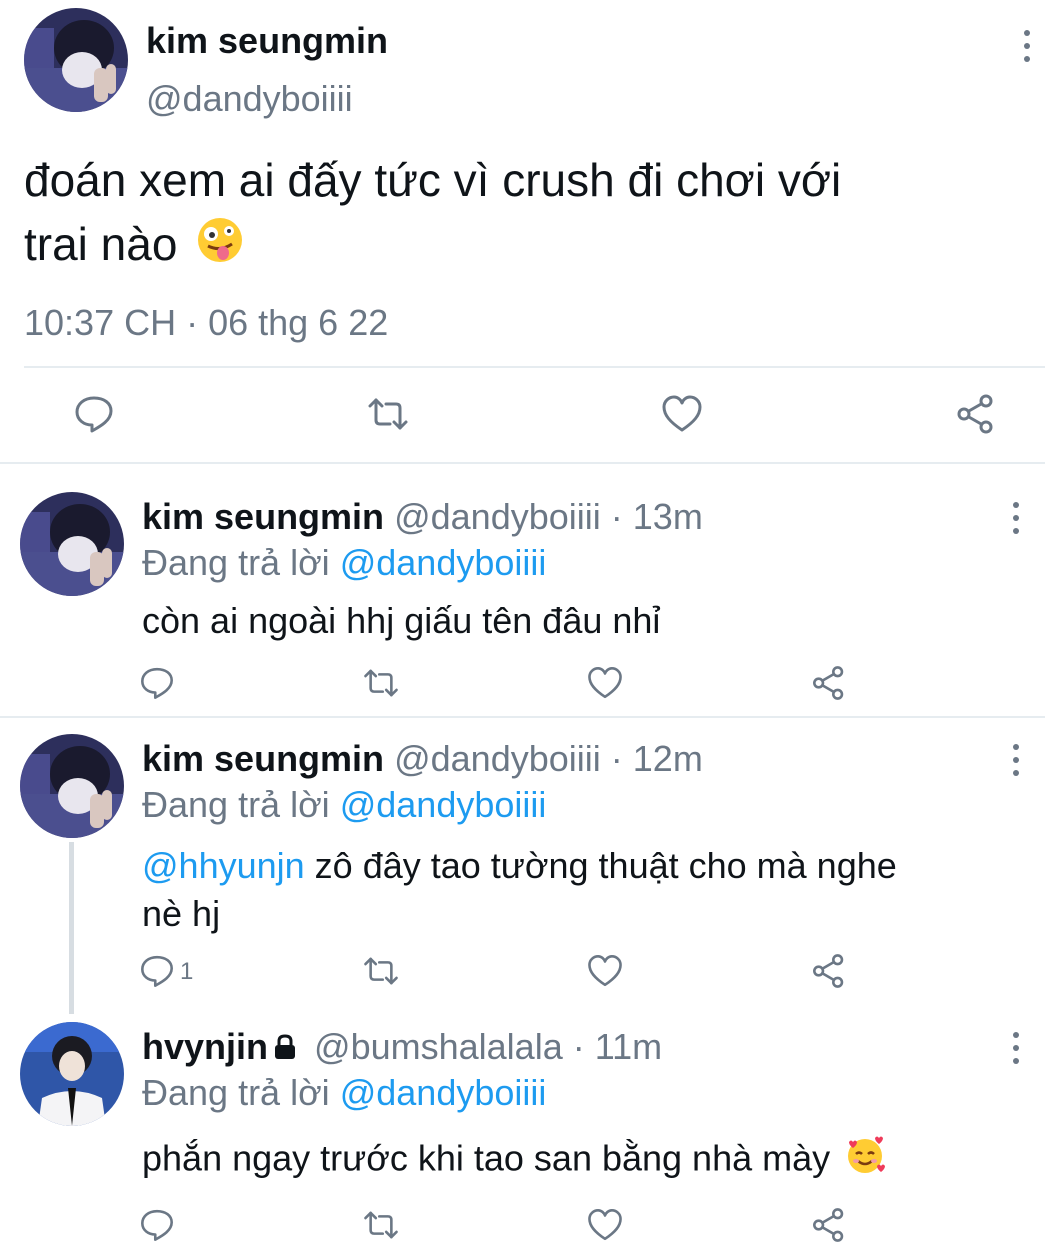 This screenshot has height=1255, width=1045. I want to click on reply-text: phắn ngay trước khi tao san bằng nhà mày, so click(514, 1161).